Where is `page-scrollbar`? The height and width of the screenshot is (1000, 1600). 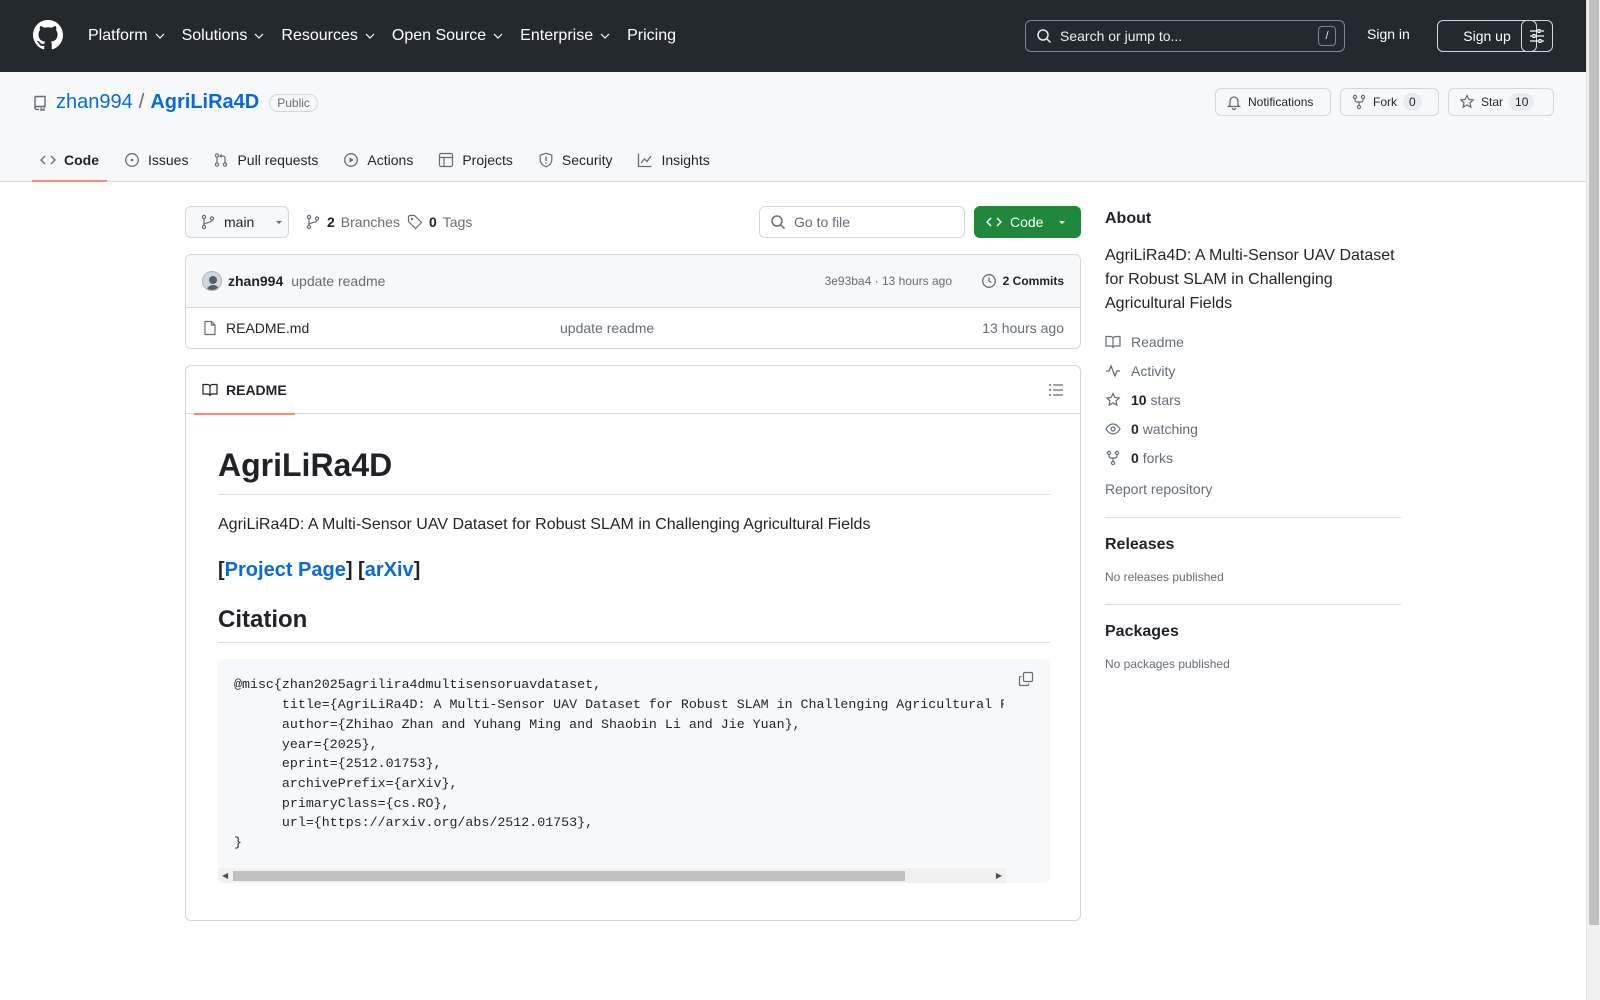
page-scrollbar is located at coordinates (1593, 500).